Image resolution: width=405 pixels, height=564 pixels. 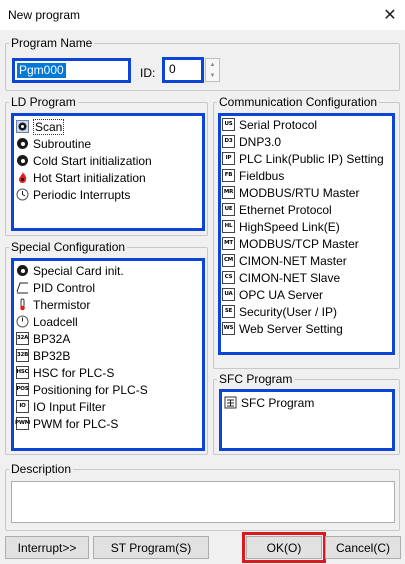 I want to click on comm-item-label: CIMON-NET Slave, so click(x=290, y=277).